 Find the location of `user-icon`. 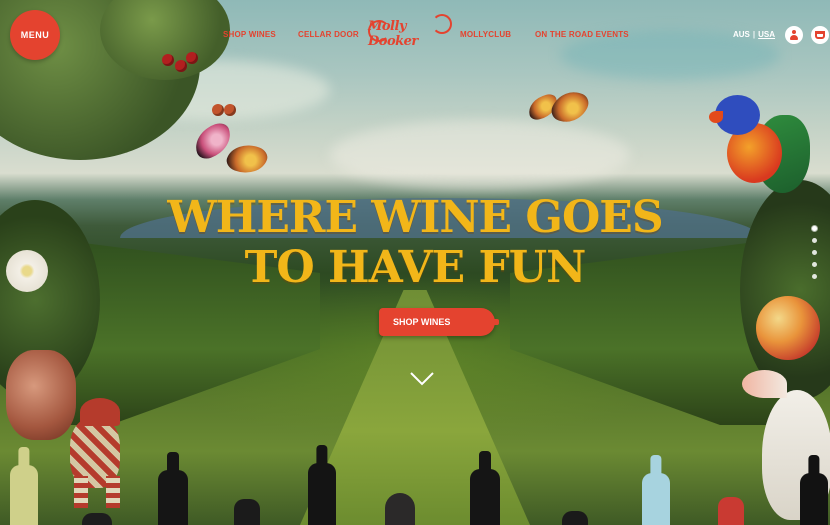

user-icon is located at coordinates (794, 35).